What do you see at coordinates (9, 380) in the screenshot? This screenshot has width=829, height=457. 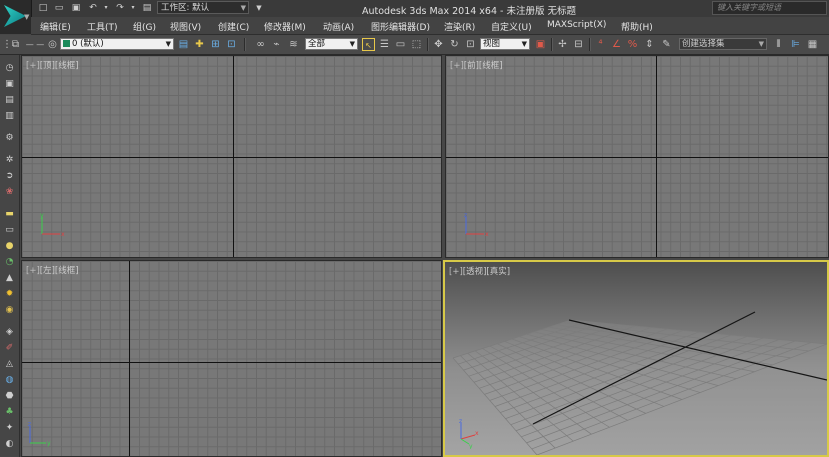 I see `material-icon: ◍` at bounding box center [9, 380].